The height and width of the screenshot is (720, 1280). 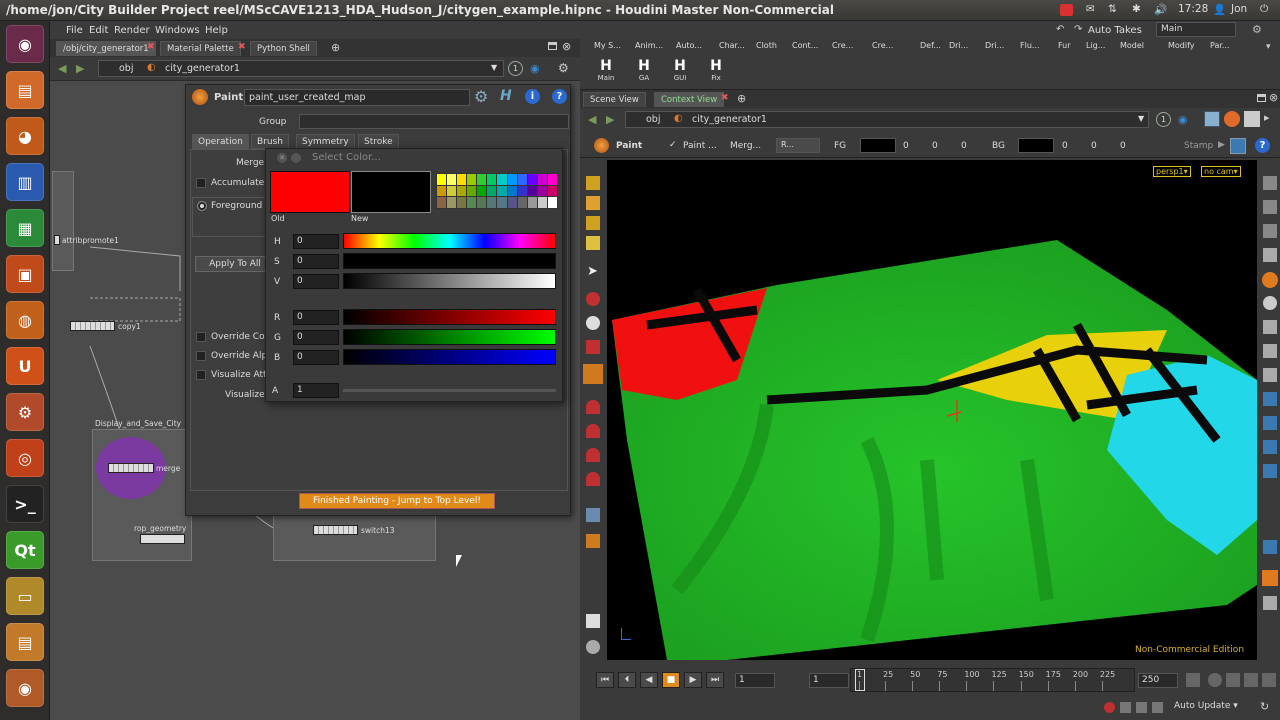 I want to click on fg-value-g: 0, so click(x=935, y=146).